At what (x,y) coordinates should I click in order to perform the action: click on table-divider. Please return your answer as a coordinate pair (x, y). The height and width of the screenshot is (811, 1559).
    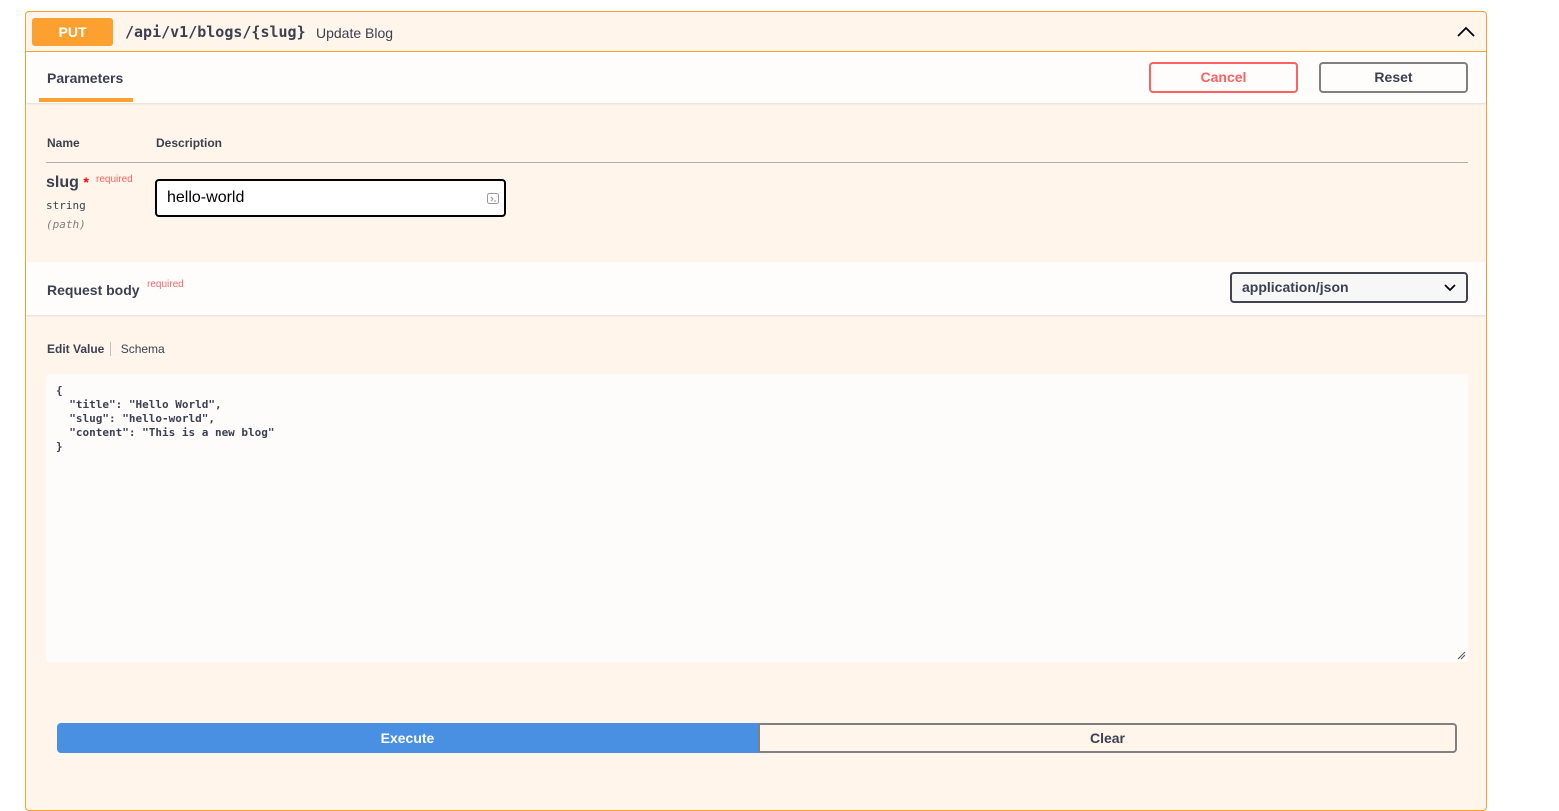
    Looking at the image, I should click on (757, 162).